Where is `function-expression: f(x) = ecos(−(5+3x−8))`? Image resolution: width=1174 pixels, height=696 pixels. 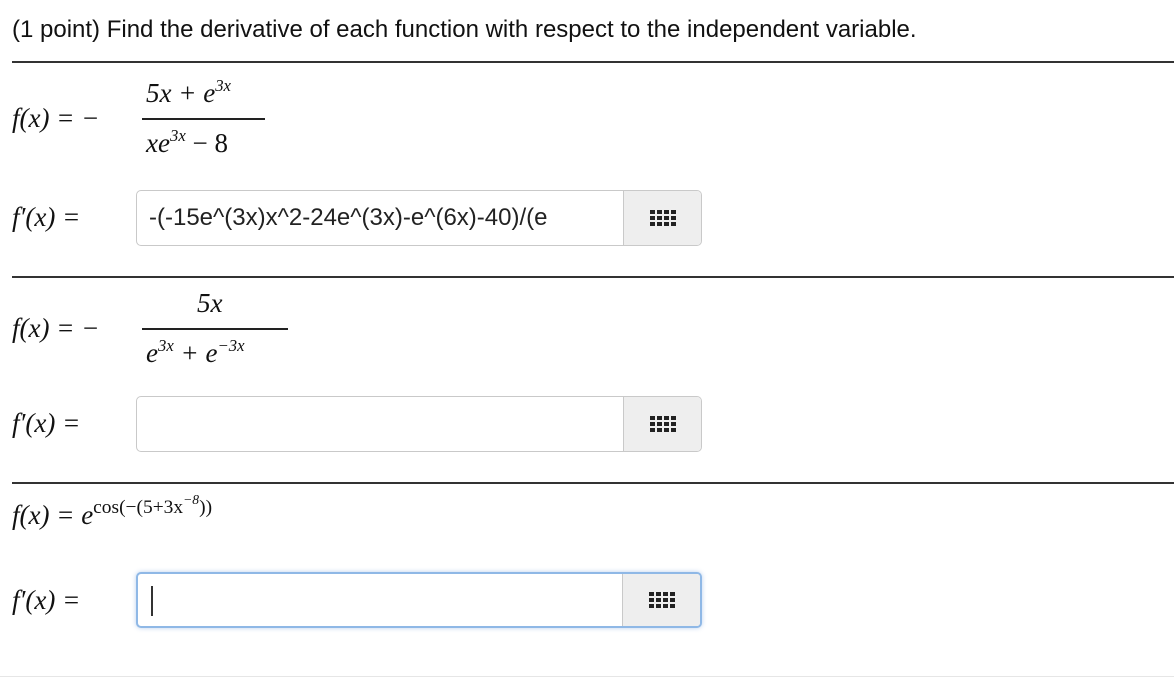
function-expression: f(x) = ecos(−(5+3x−8)) is located at coordinates (112, 511).